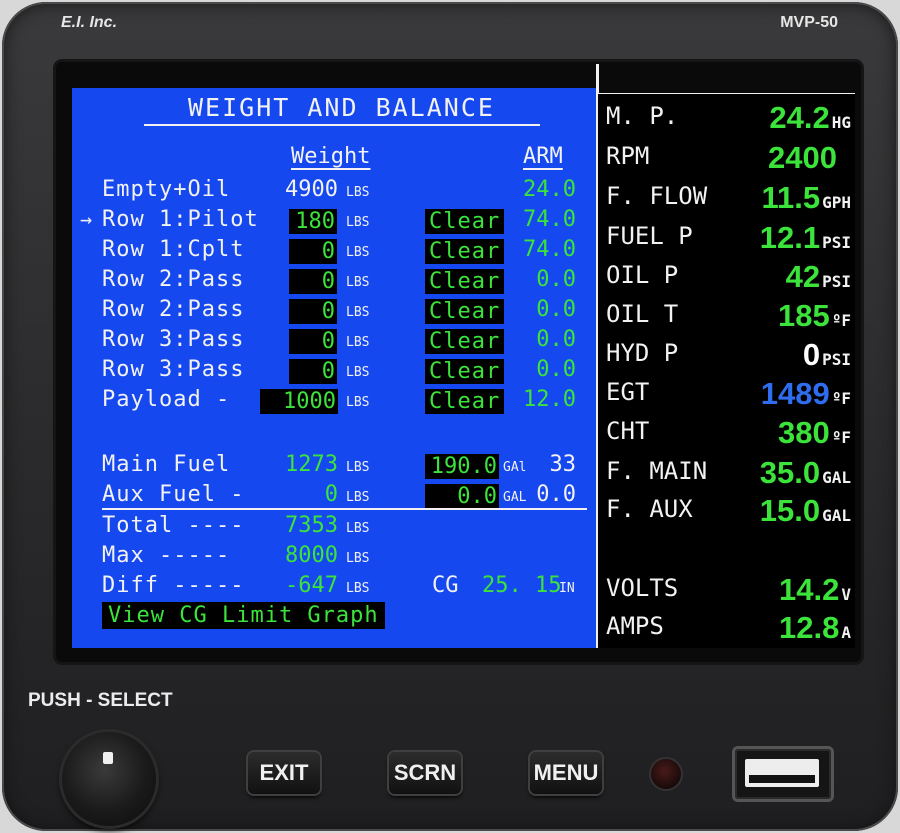 The height and width of the screenshot is (833, 900). I want to click on usb-connector, so click(782, 779).